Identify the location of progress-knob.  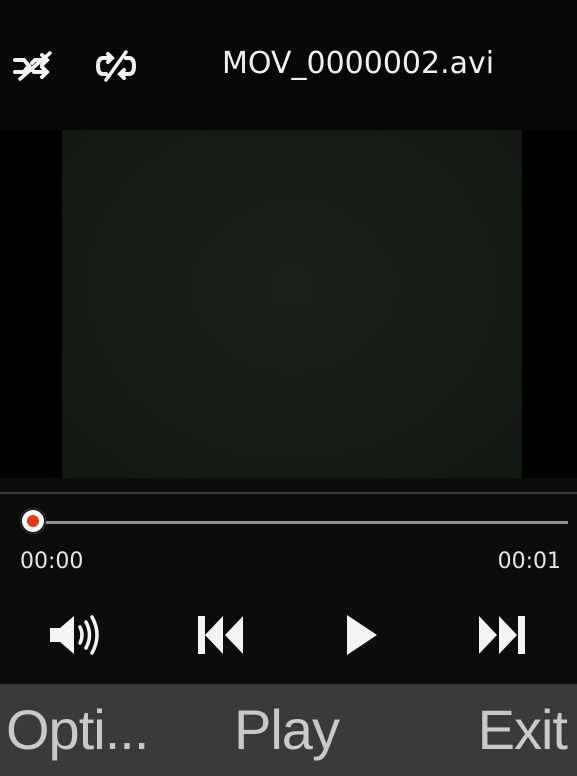
(33, 521).